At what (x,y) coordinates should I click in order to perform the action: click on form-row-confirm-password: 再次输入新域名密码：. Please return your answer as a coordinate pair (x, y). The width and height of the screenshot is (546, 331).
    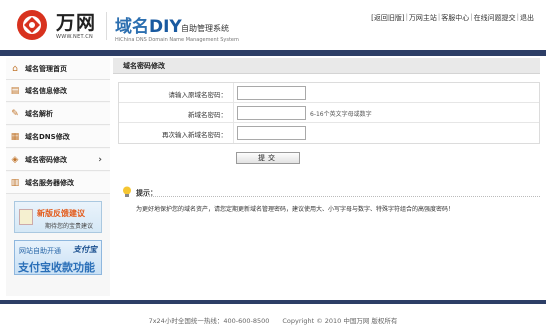
    Looking at the image, I should click on (329, 133).